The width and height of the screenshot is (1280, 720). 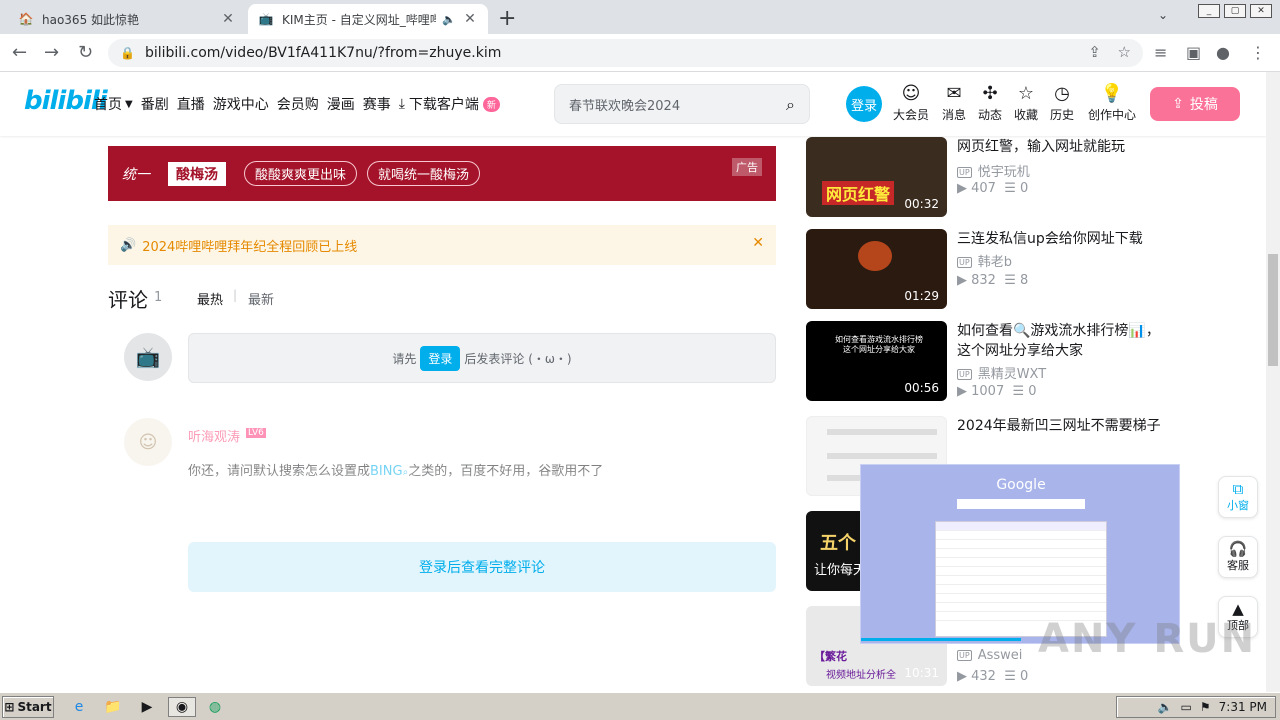 What do you see at coordinates (989, 655) in the screenshot?
I see `video-up: UP Asswei` at bounding box center [989, 655].